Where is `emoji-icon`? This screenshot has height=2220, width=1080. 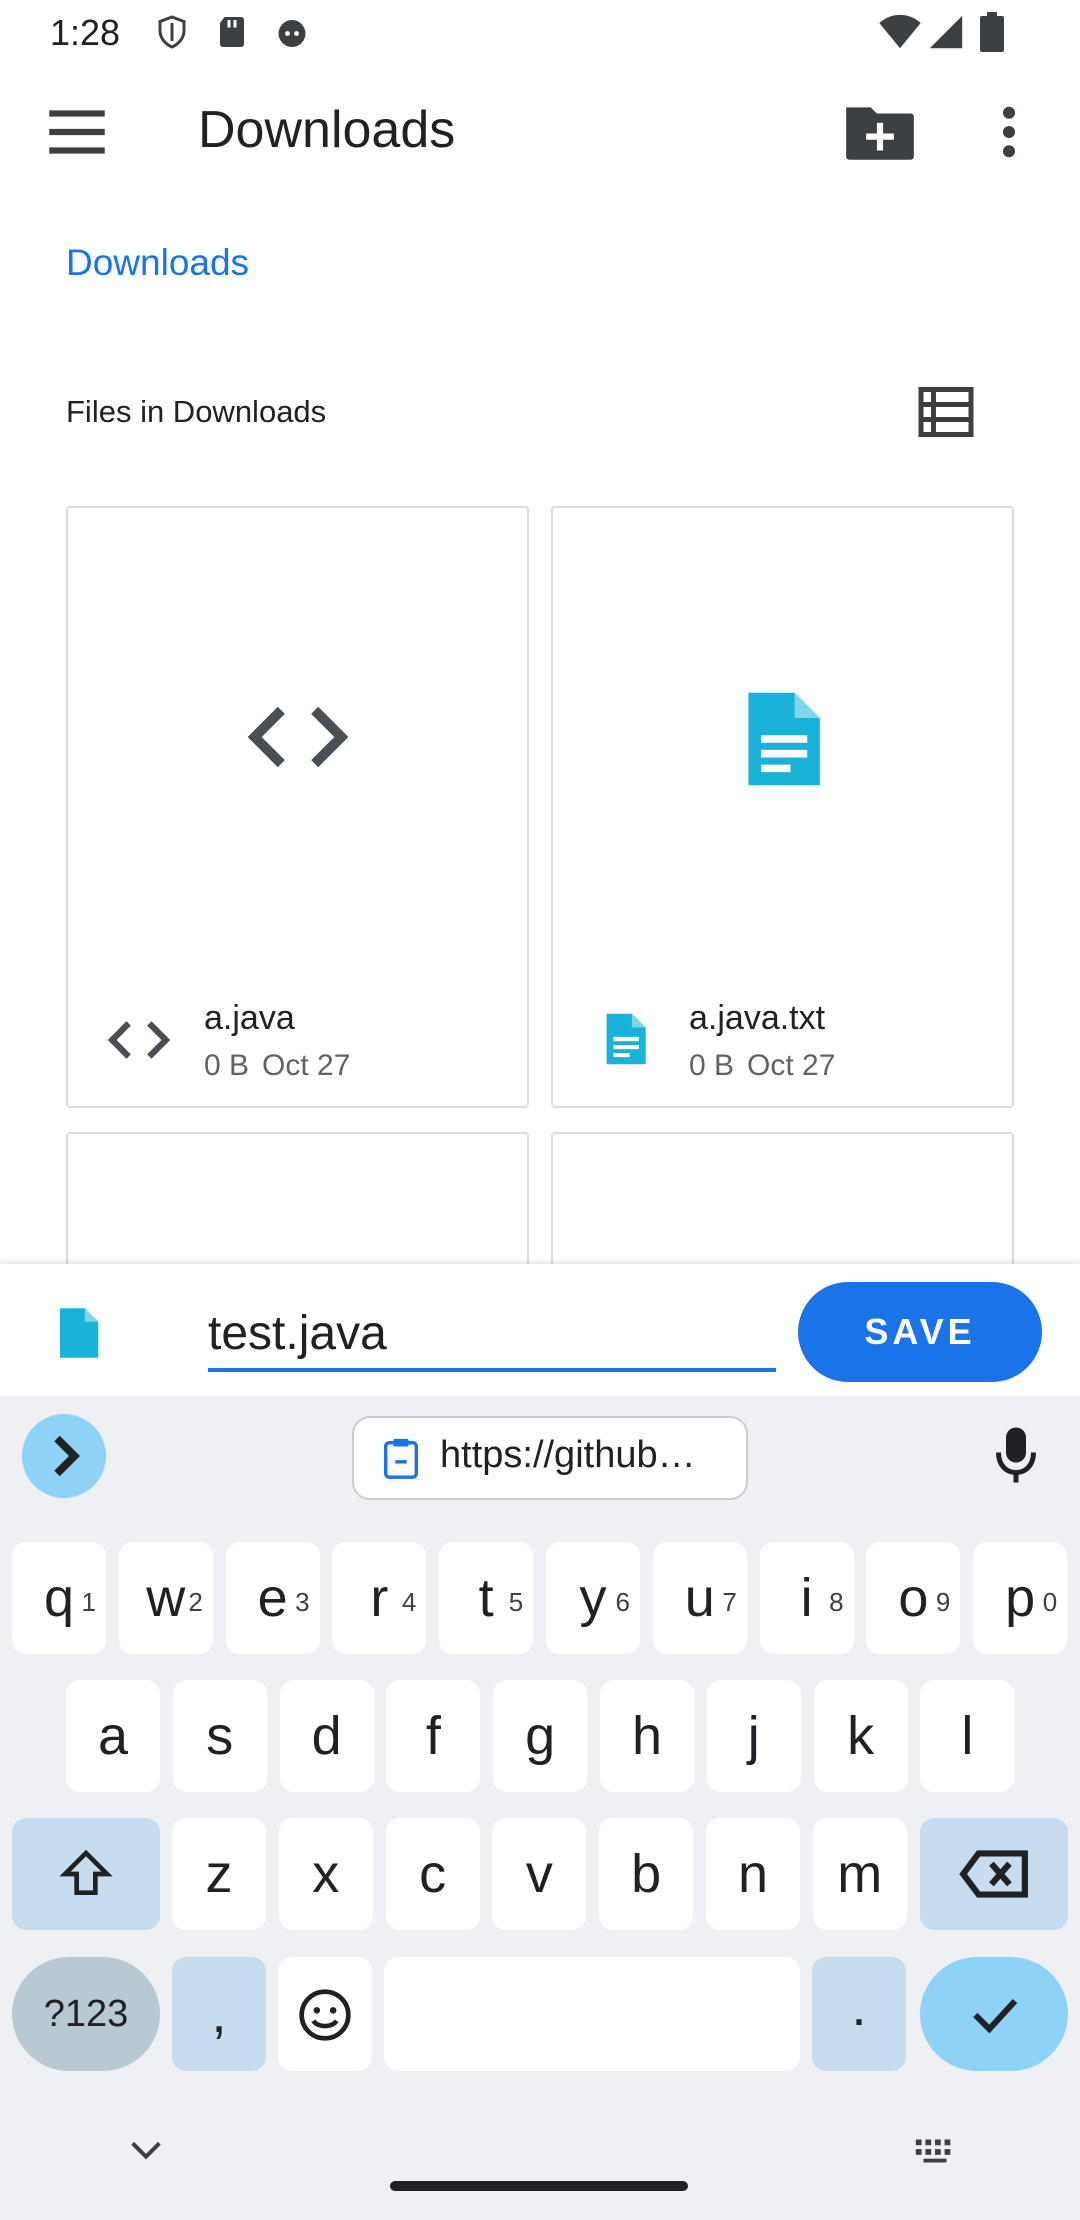 emoji-icon is located at coordinates (325, 2015).